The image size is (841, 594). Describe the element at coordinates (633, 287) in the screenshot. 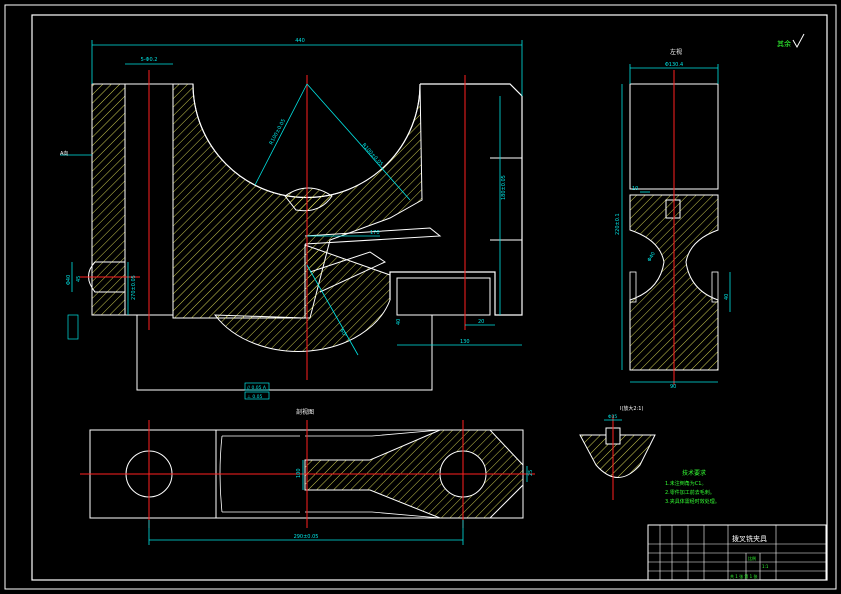

I see `side-slot-left` at that location.